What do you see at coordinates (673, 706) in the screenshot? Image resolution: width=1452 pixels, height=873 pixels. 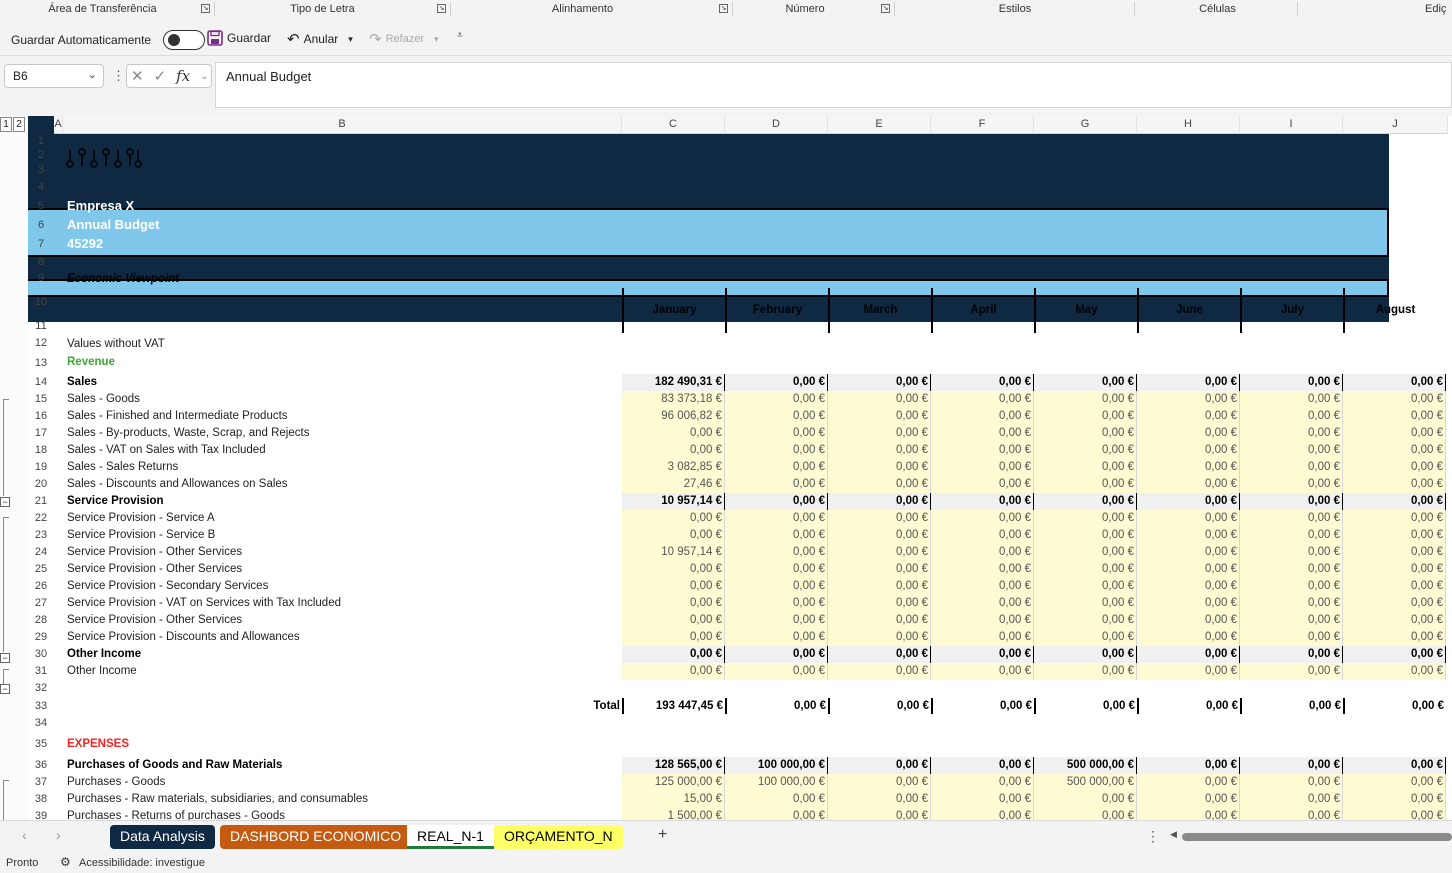 I see `total-value-cell: 193 447,45 €` at bounding box center [673, 706].